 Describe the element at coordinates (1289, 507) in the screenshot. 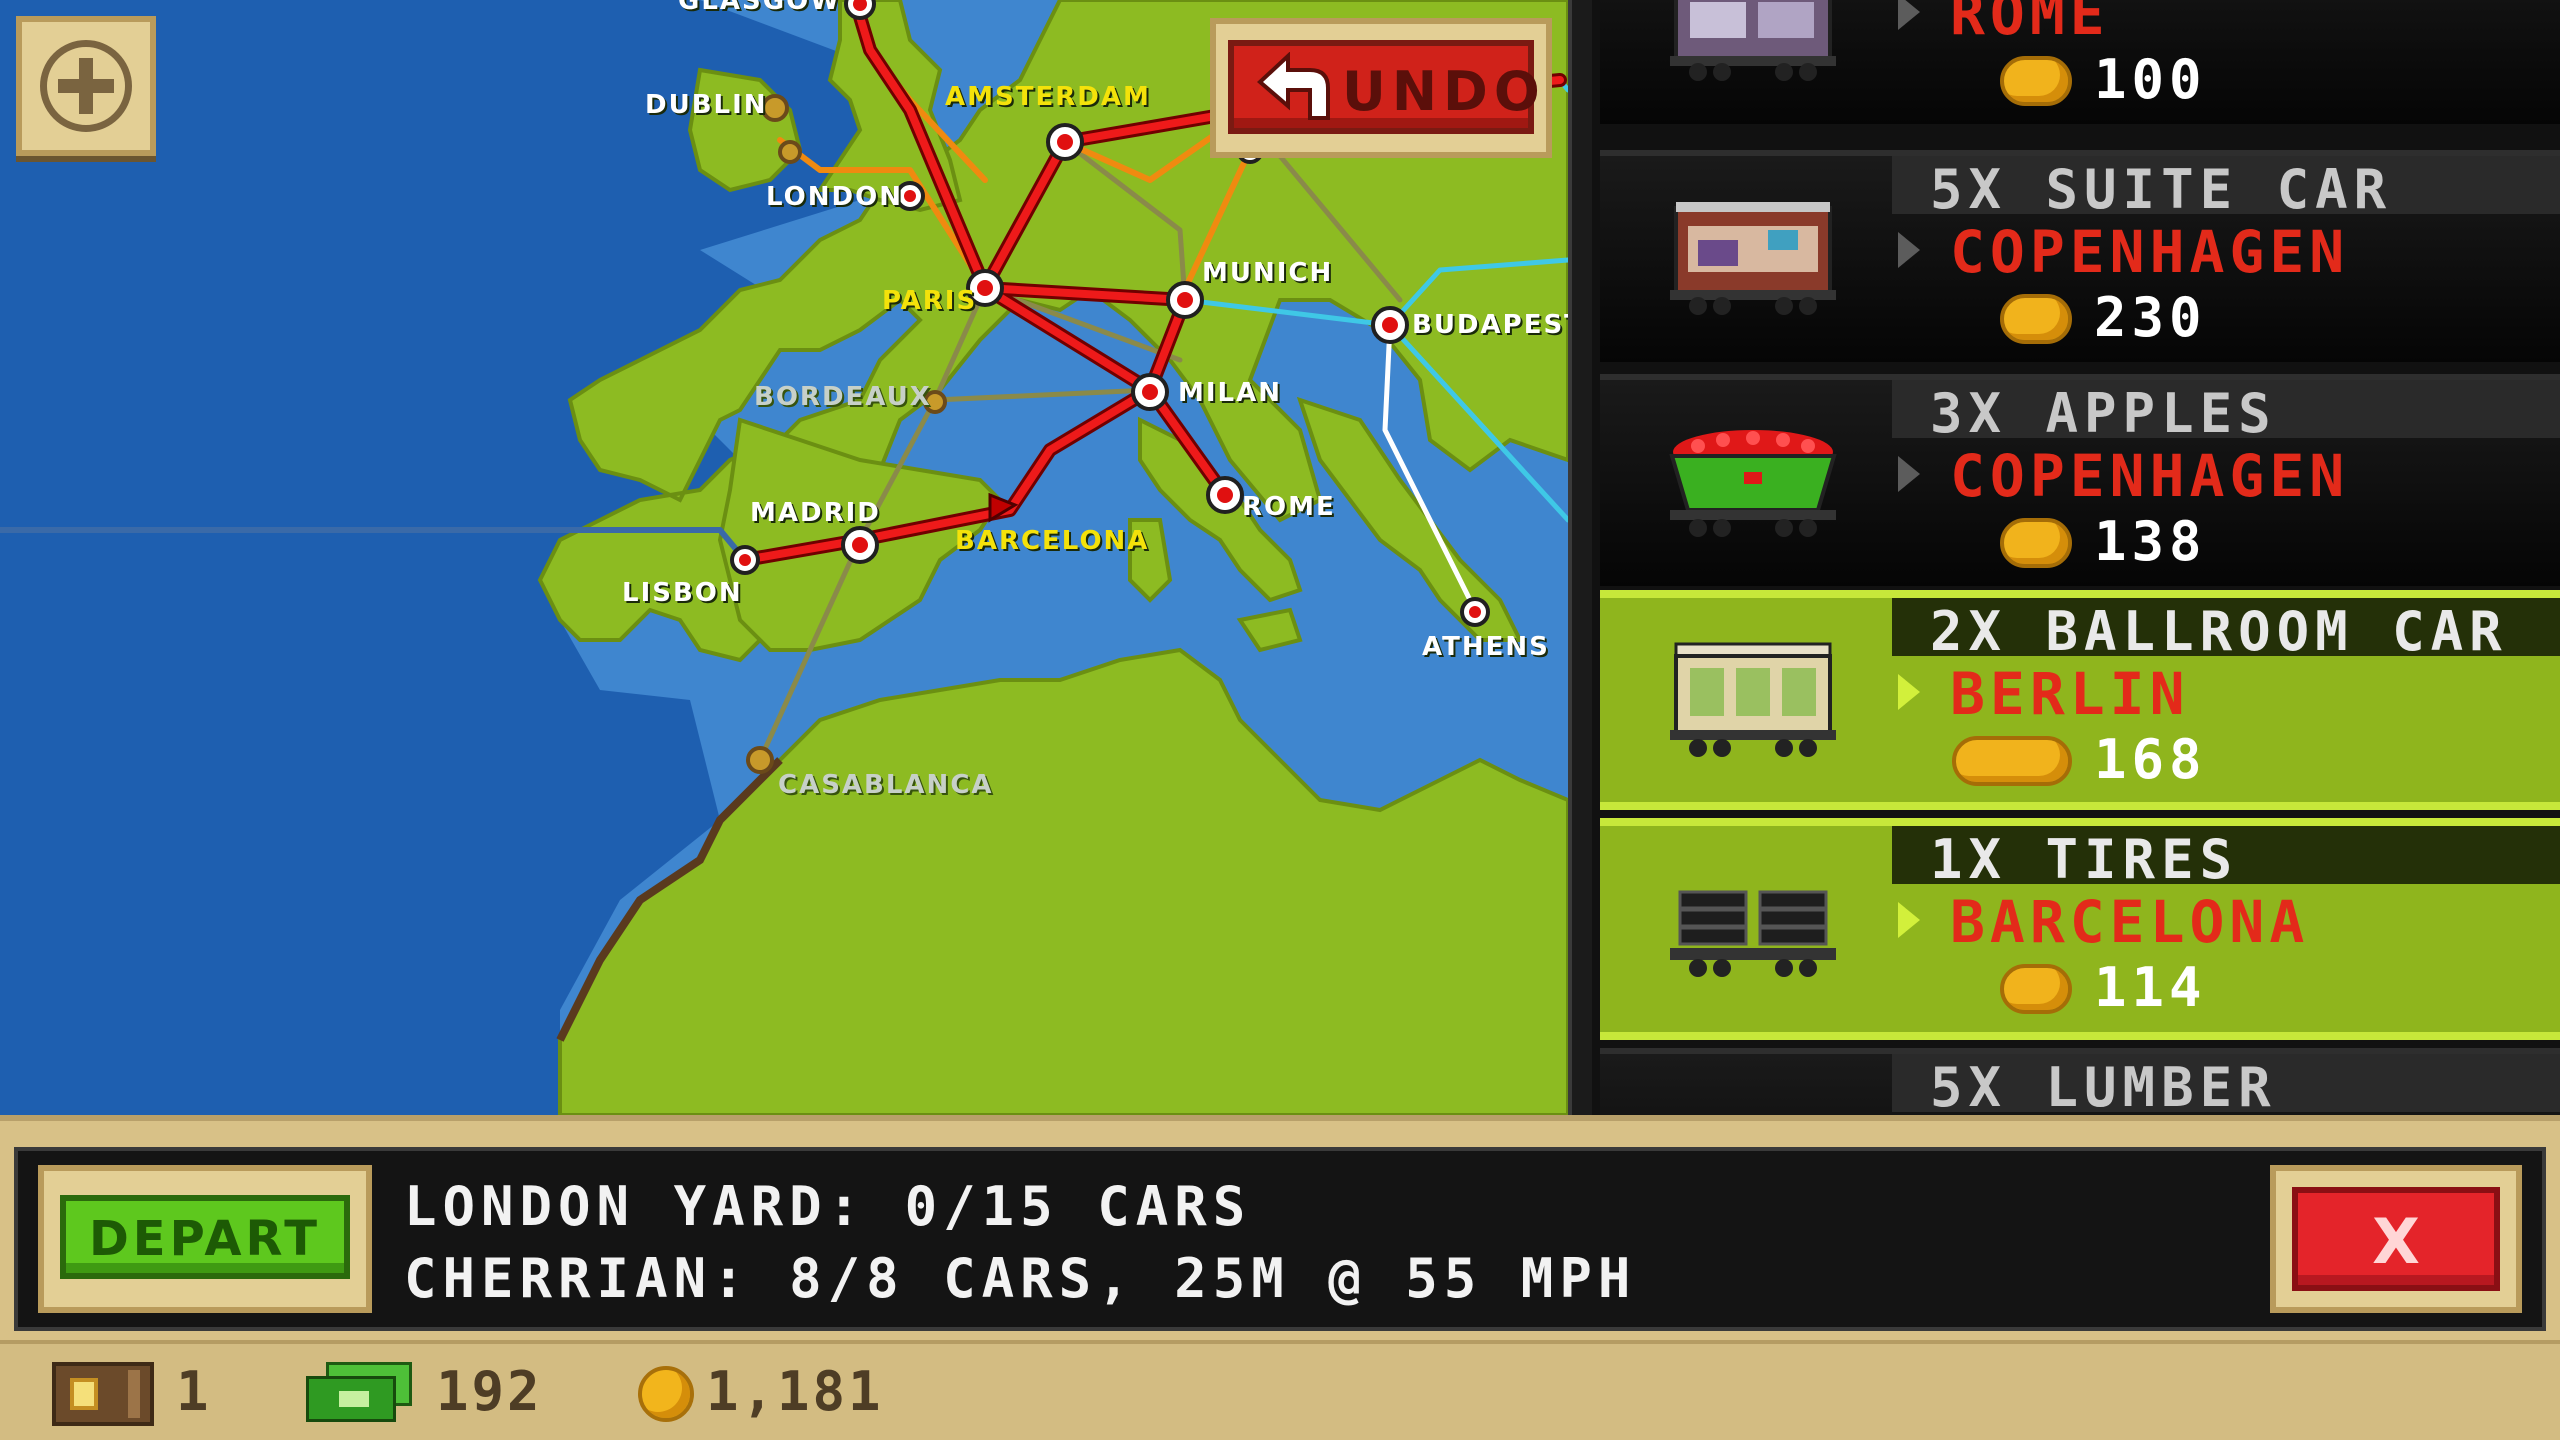

I see `city-label-rome: ROME` at that location.